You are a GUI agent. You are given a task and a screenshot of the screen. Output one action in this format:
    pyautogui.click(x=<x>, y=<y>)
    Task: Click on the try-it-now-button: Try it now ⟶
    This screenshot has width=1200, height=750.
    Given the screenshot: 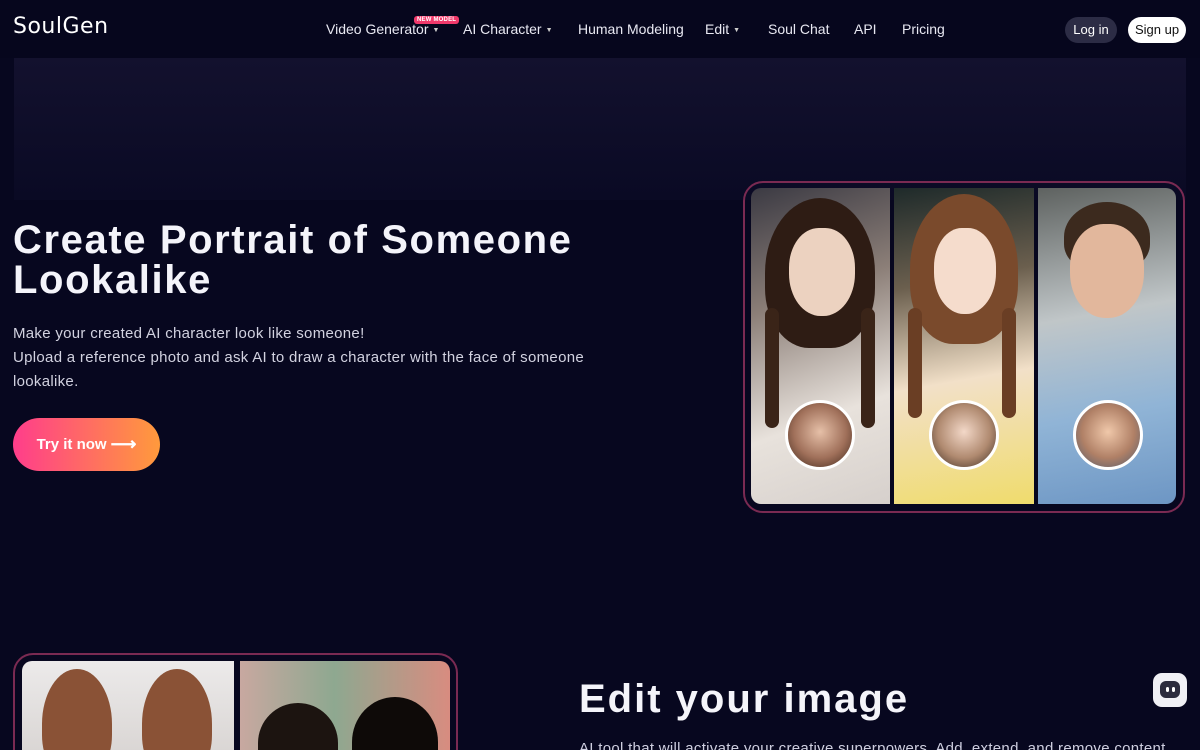 What is the action you would take?
    pyautogui.click(x=86, y=444)
    